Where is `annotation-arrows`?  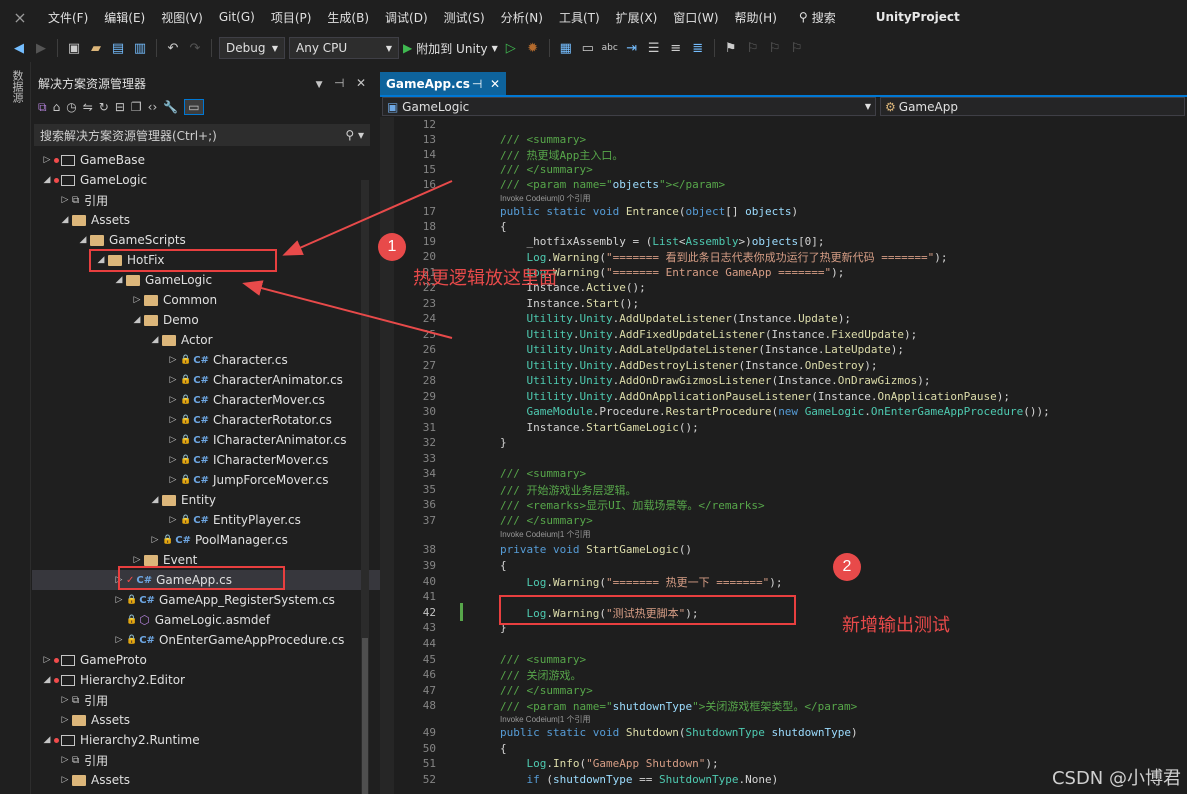
annotation-arrows is located at coordinates (347, 259).